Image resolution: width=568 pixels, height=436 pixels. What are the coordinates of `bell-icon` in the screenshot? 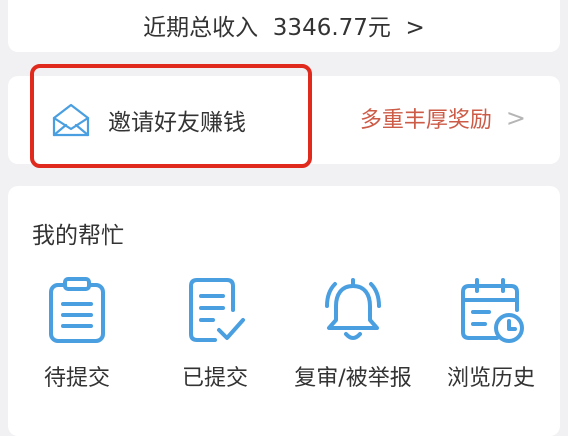 It's located at (353, 309).